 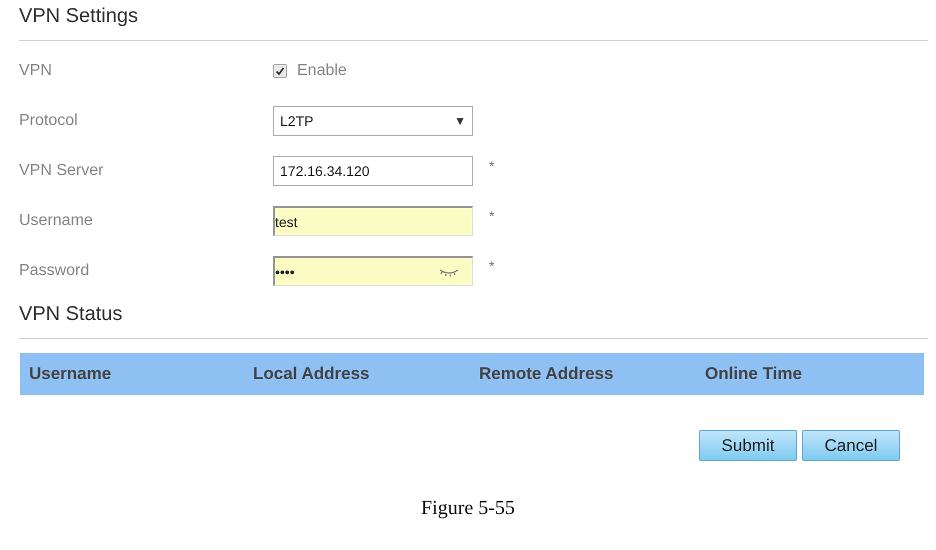 I want to click on column-header: Remote Address, so click(x=546, y=373).